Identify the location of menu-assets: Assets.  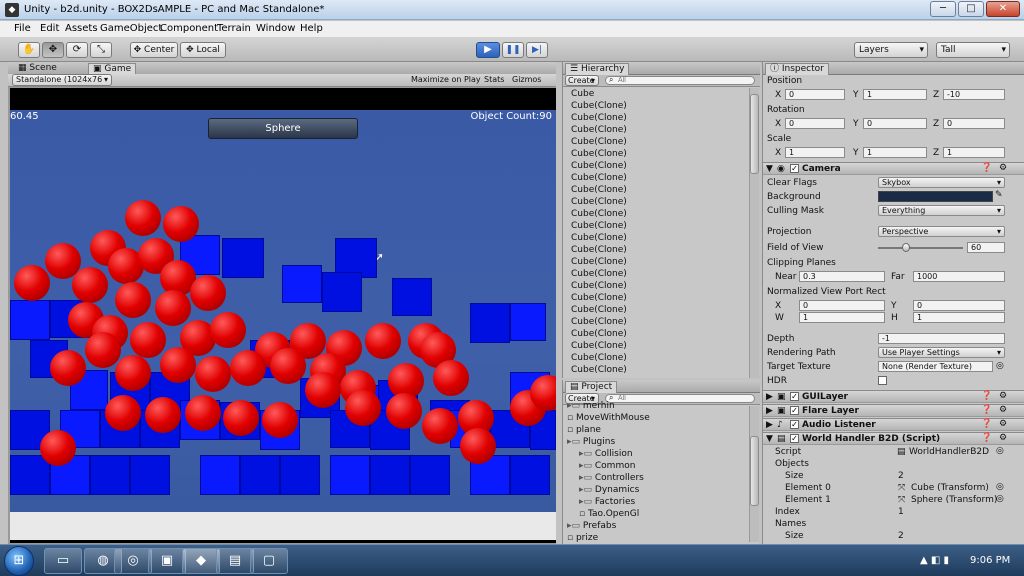
(81, 28).